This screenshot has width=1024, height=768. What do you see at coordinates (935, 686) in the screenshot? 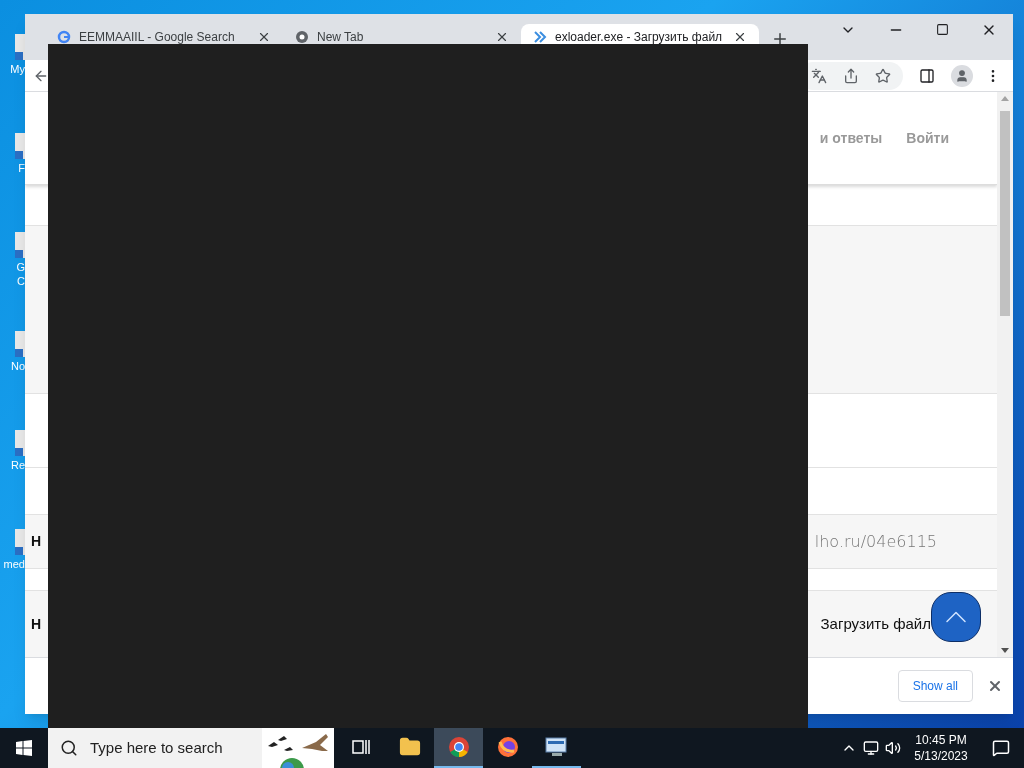
I see `show-all-button: Show all` at bounding box center [935, 686].